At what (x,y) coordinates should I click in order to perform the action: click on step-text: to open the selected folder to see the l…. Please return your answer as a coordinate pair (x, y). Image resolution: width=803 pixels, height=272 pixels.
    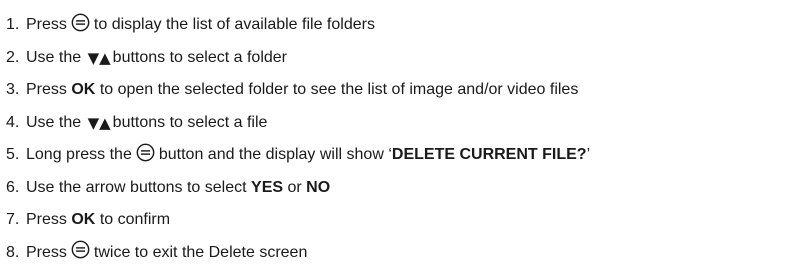
    Looking at the image, I should click on (339, 90).